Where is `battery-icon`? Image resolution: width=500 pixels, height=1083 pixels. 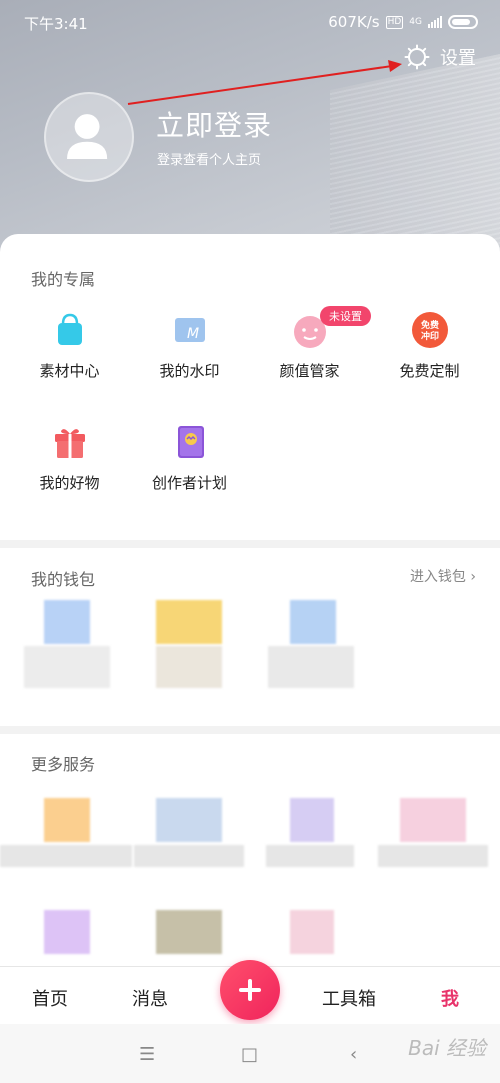 battery-icon is located at coordinates (463, 22).